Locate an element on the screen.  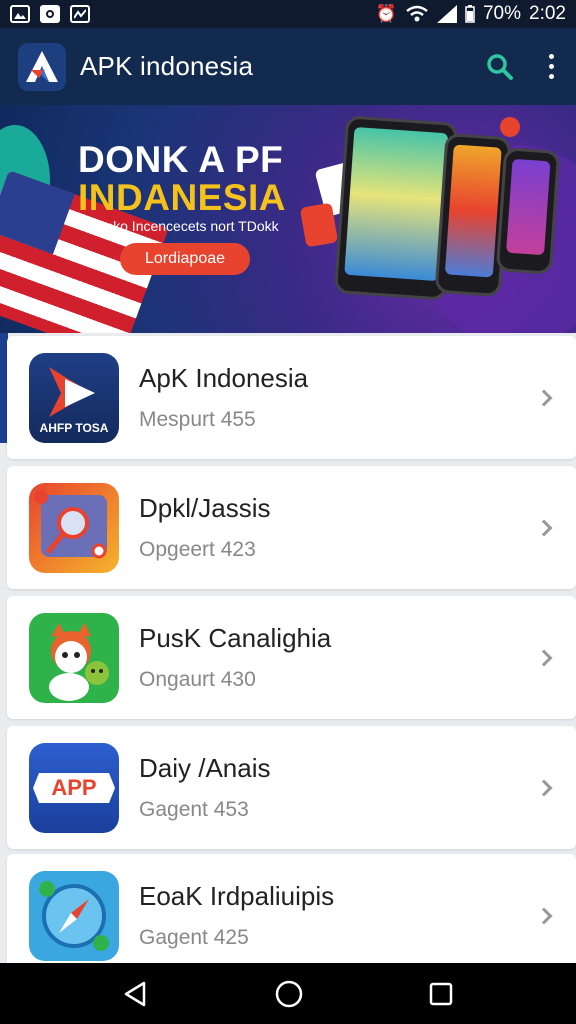
mascot-app-icon is located at coordinates (74, 657).